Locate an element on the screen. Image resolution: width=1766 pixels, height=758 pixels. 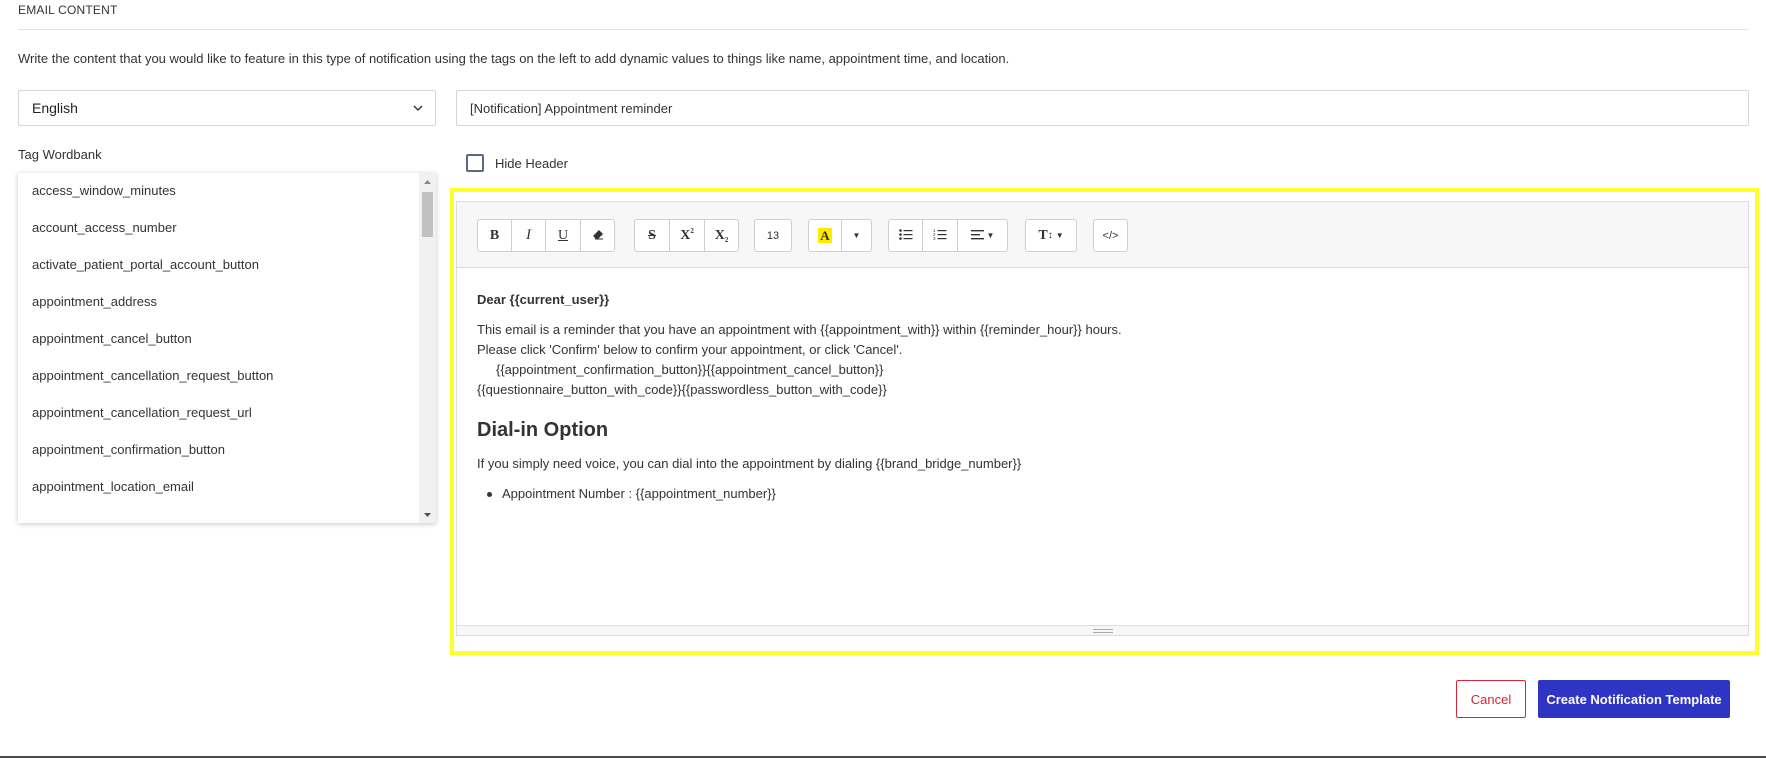
hide-header-toggle: Hide Header is located at coordinates (517, 163).